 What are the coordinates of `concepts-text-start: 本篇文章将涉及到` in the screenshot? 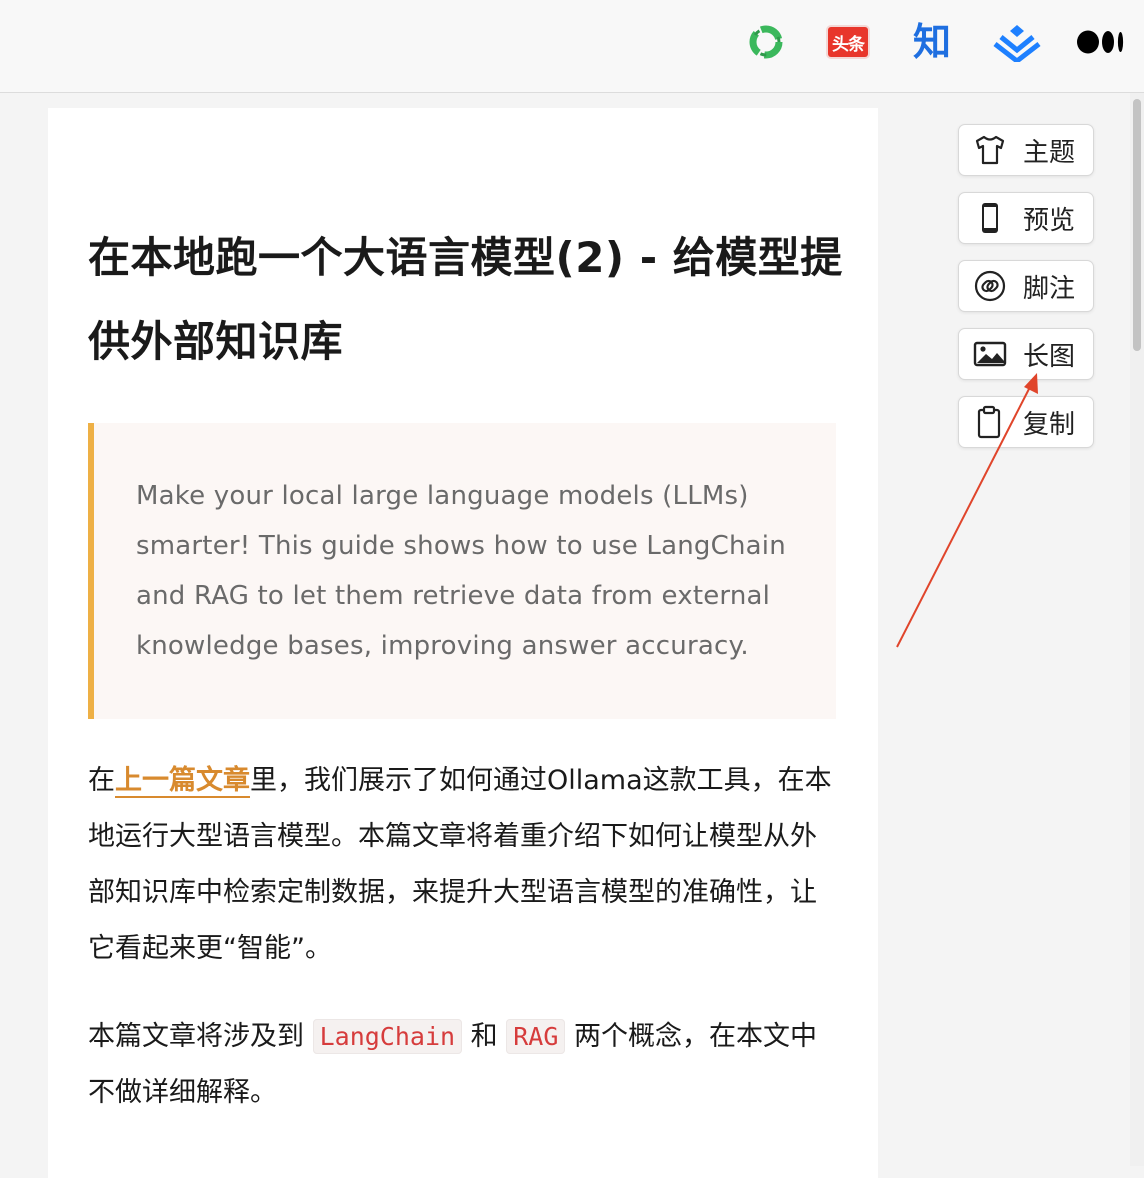 It's located at (200, 1036).